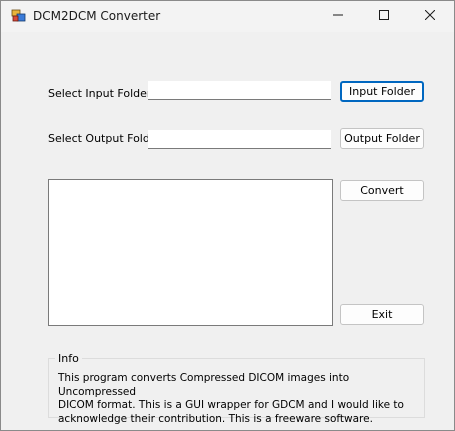 The height and width of the screenshot is (431, 455). I want to click on input-folder-label: Select Input Folder, so click(100, 93).